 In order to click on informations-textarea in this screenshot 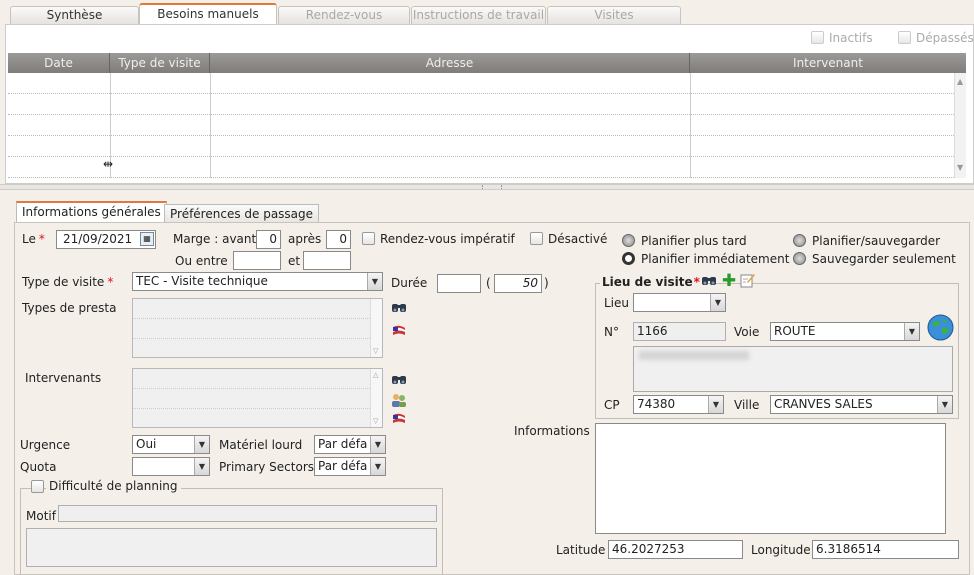, I will do `click(770, 478)`.